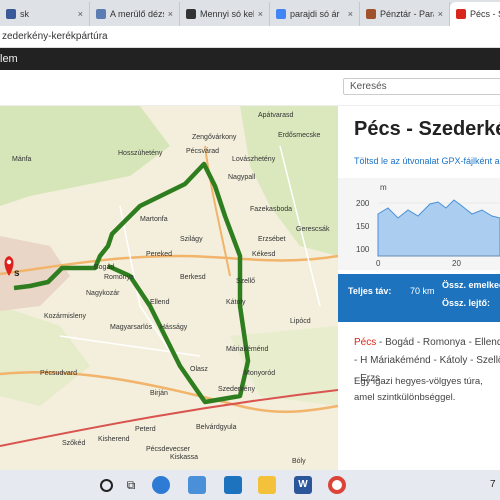 This screenshot has height=500, width=500. What do you see at coordinates (131, 485) in the screenshot?
I see `task-view-icon: ⧉` at bounding box center [131, 485].